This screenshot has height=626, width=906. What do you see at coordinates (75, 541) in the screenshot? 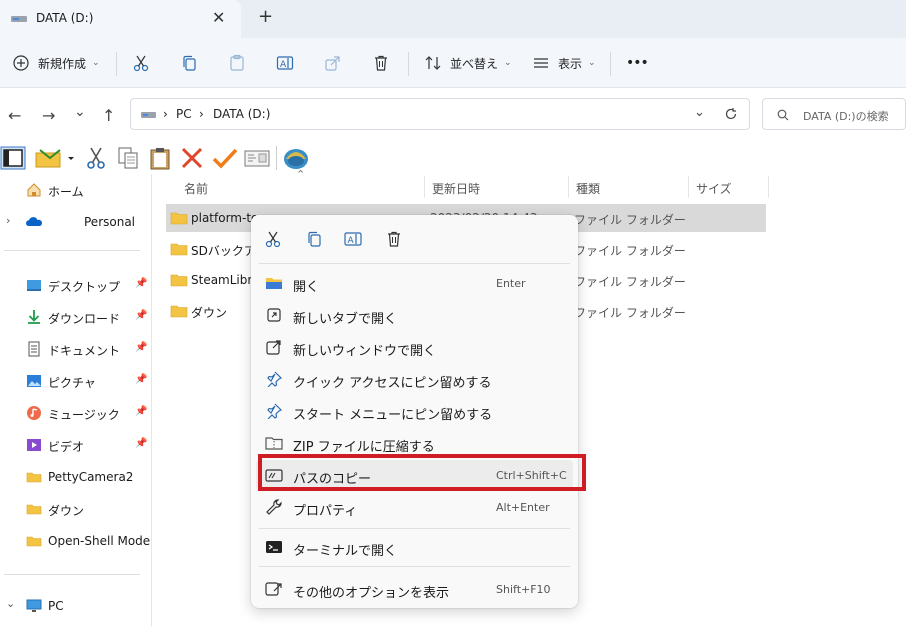
I see `sidebar-item-open-shell: Open-Shell Moderr` at bounding box center [75, 541].